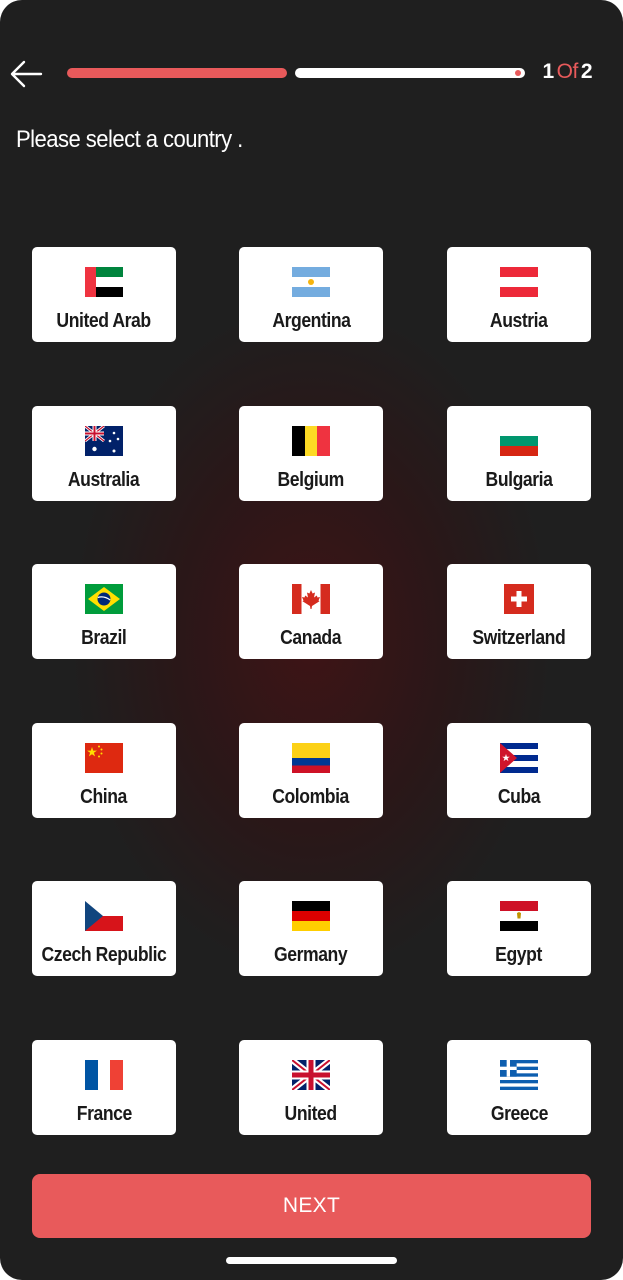  I want to click on country-label: United Arab, so click(104, 321).